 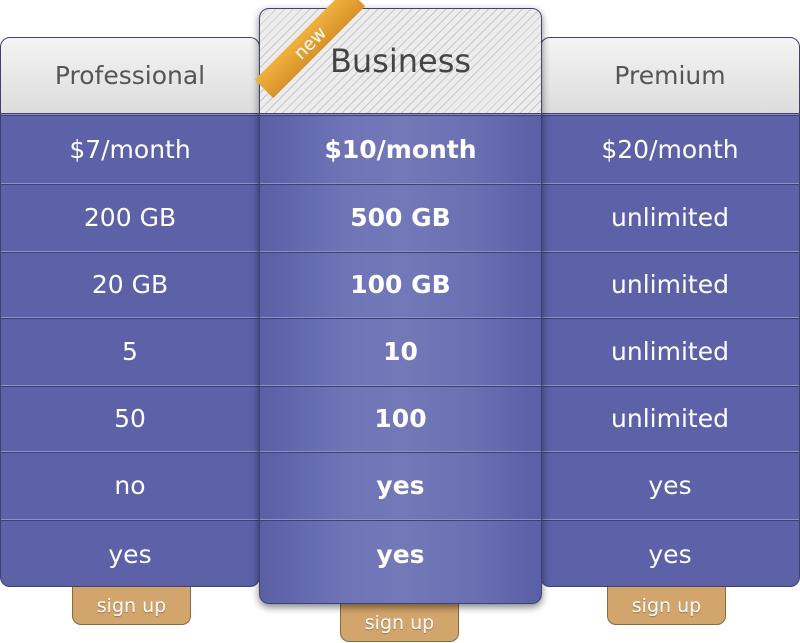 I want to click on feature-cell: $20/month, so click(x=670, y=148).